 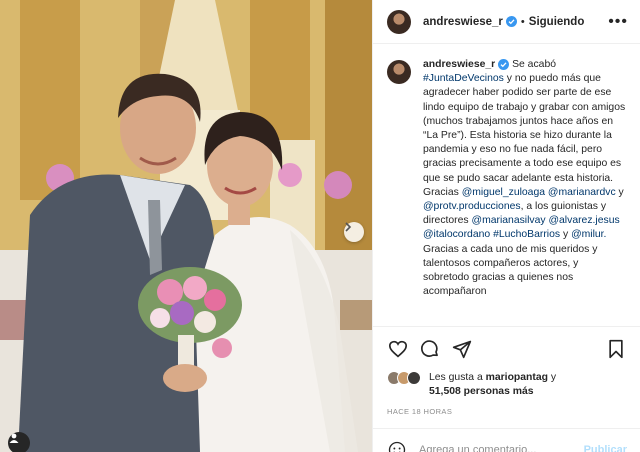 What do you see at coordinates (459, 64) in the screenshot?
I see `caption-username: andreswiese_r` at bounding box center [459, 64].